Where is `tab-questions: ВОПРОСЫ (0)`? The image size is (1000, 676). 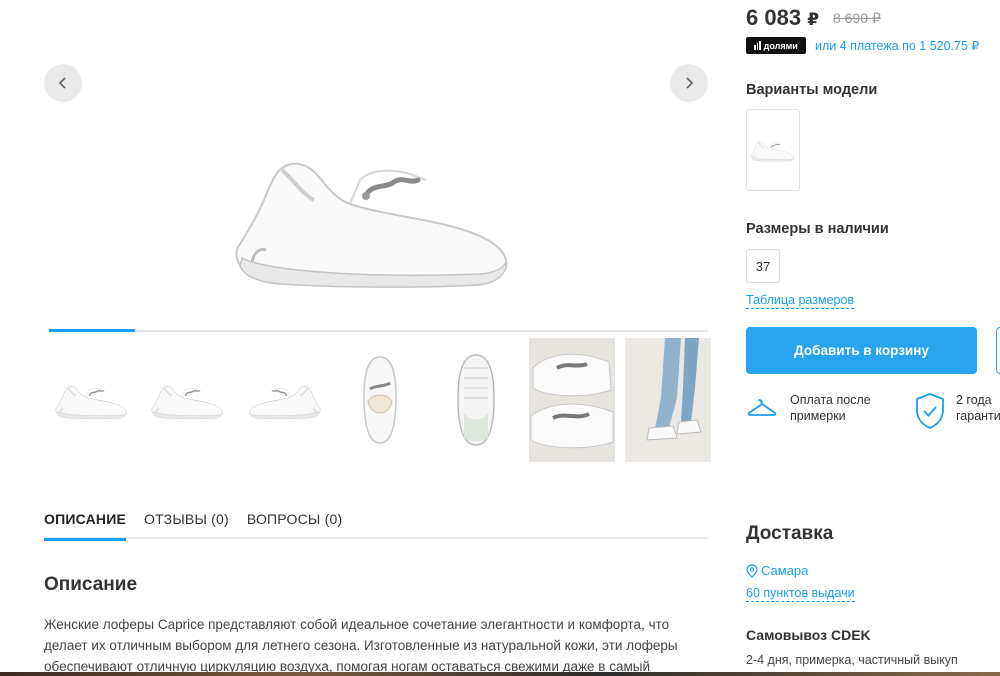
tab-questions: ВОПРОСЫ (0) is located at coordinates (294, 523).